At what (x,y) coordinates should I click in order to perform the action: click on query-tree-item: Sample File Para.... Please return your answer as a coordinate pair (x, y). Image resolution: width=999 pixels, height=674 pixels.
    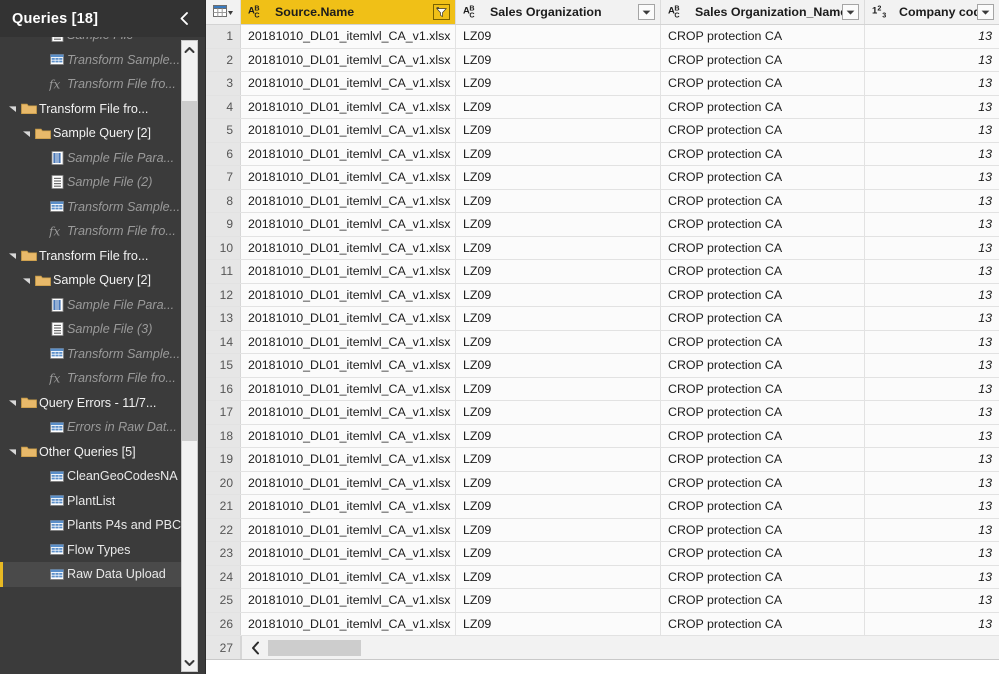
    Looking at the image, I should click on (91, 158).